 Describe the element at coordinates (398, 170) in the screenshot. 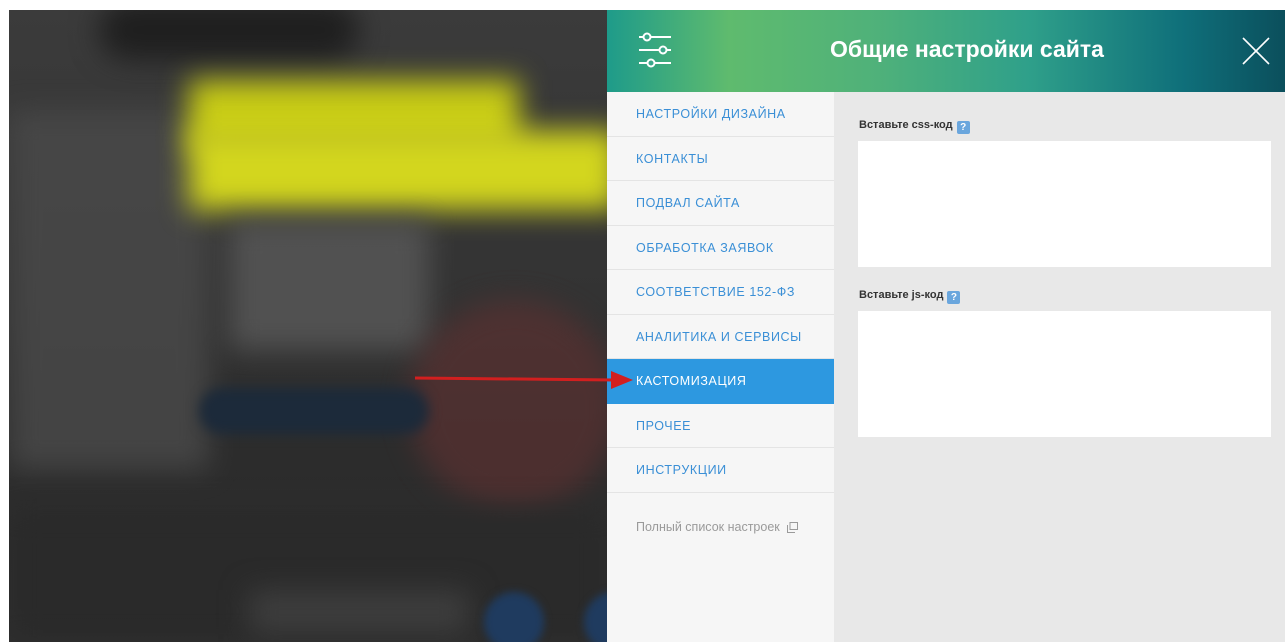

I see `bg-headline-highlight` at that location.